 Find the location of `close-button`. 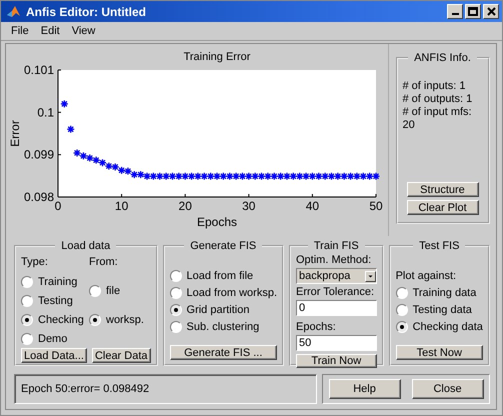

close-button is located at coordinates (491, 11).